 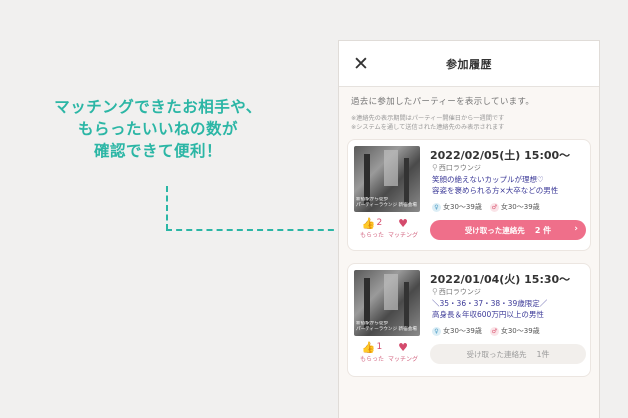 I want to click on received-contacts-button: 受け取った連絡先 2 件 ›, so click(x=508, y=230).